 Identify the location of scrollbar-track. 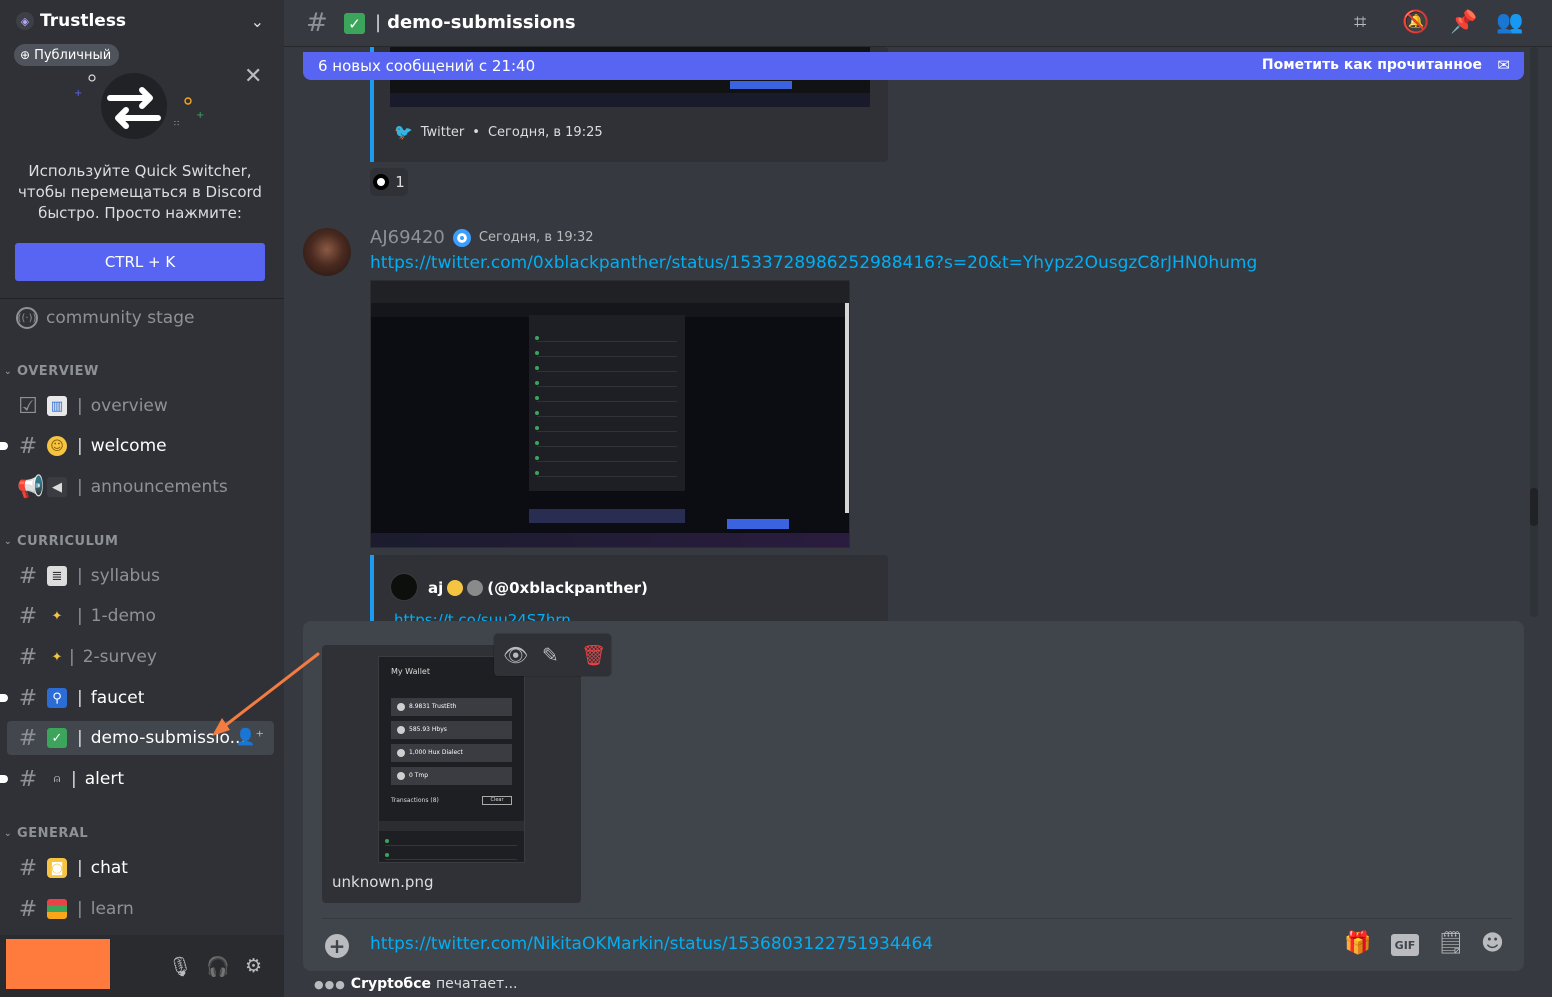
(1534, 332).